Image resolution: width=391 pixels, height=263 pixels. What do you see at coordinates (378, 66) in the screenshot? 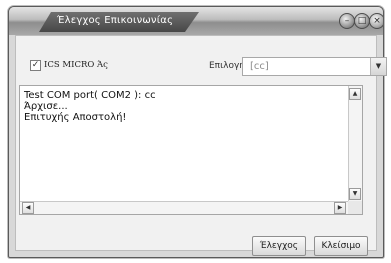
I see `chevron-down-icon: ▼` at bounding box center [378, 66].